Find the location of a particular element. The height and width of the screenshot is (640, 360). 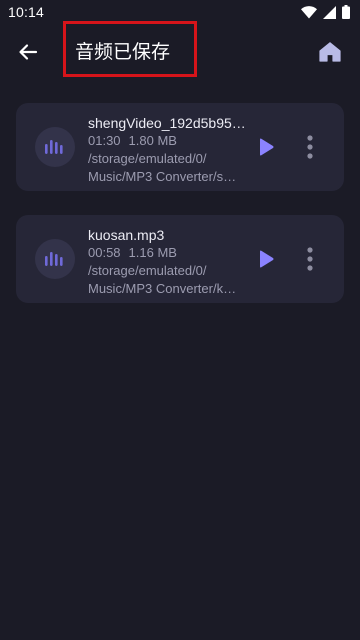

back-button is located at coordinates (28, 52).